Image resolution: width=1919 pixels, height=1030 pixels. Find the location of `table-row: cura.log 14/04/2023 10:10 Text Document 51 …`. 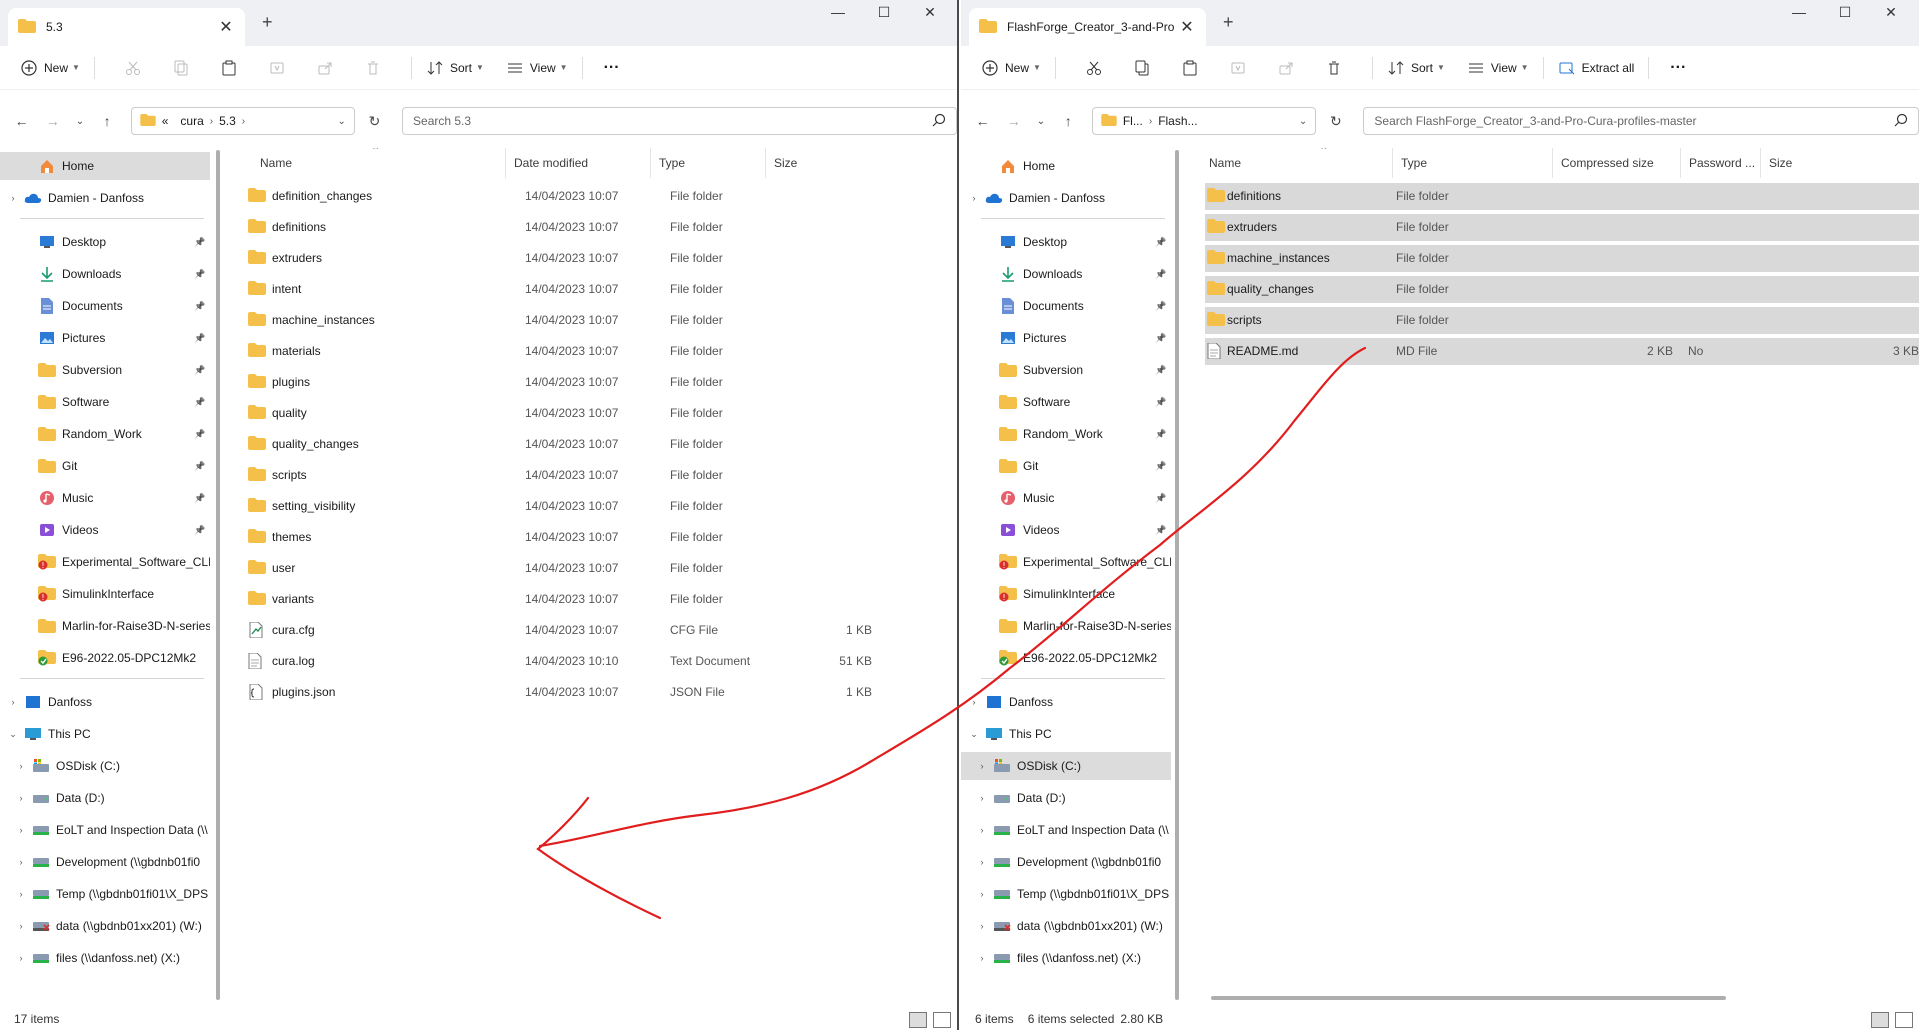

table-row: cura.log 14/04/2023 10:10 Text Document 51 … is located at coordinates (558, 661).